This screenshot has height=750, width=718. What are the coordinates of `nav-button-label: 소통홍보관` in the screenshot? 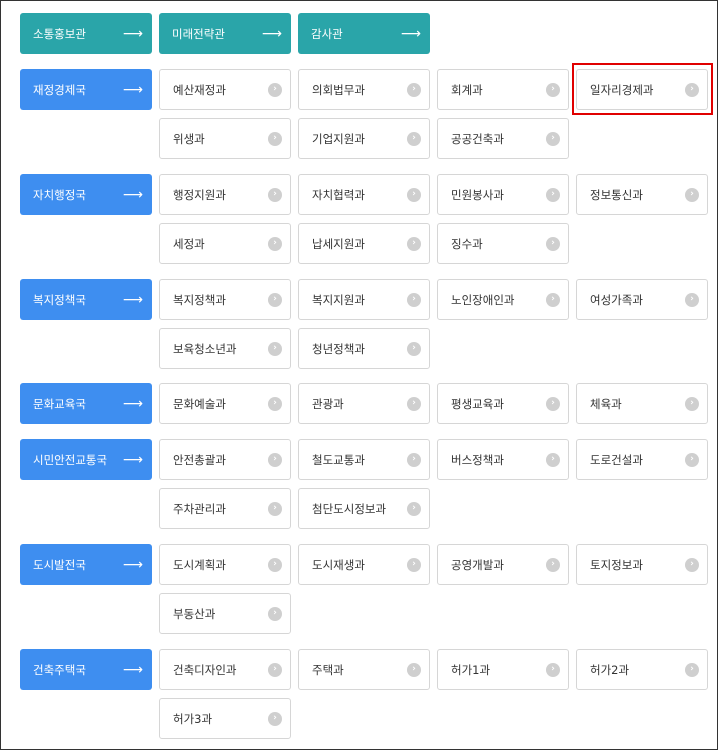 It's located at (59, 33).